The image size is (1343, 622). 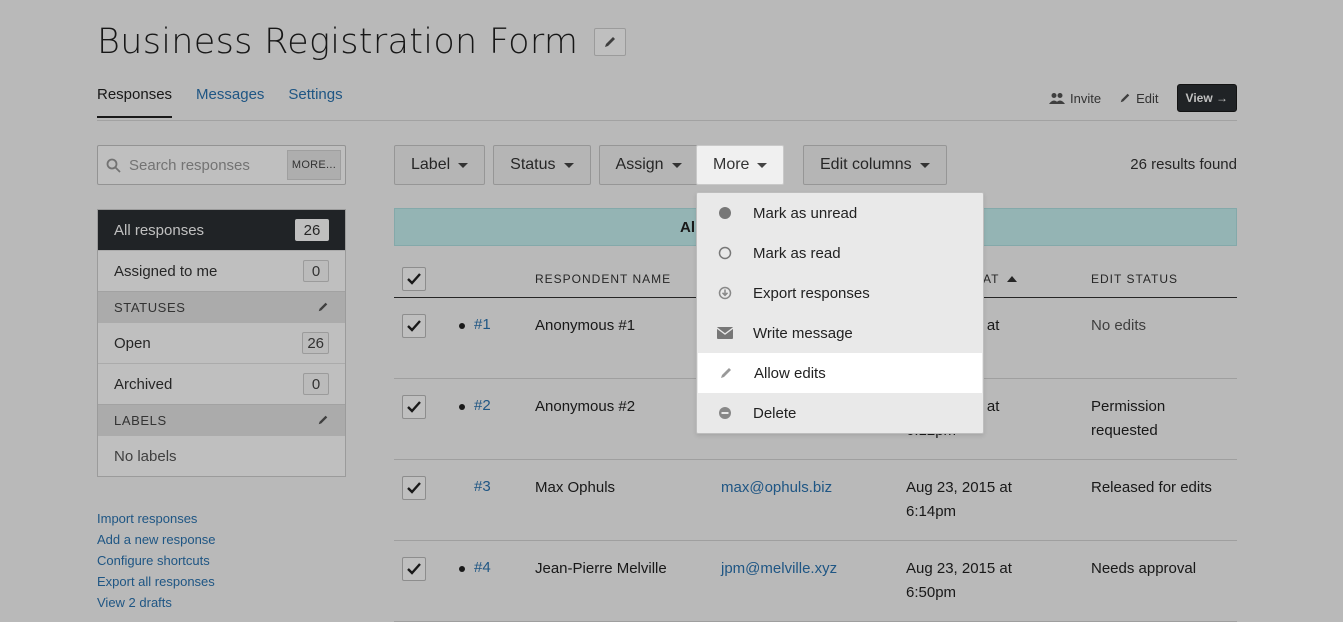 I want to click on menu-item-allow-edits: Allow edits, so click(x=840, y=373).